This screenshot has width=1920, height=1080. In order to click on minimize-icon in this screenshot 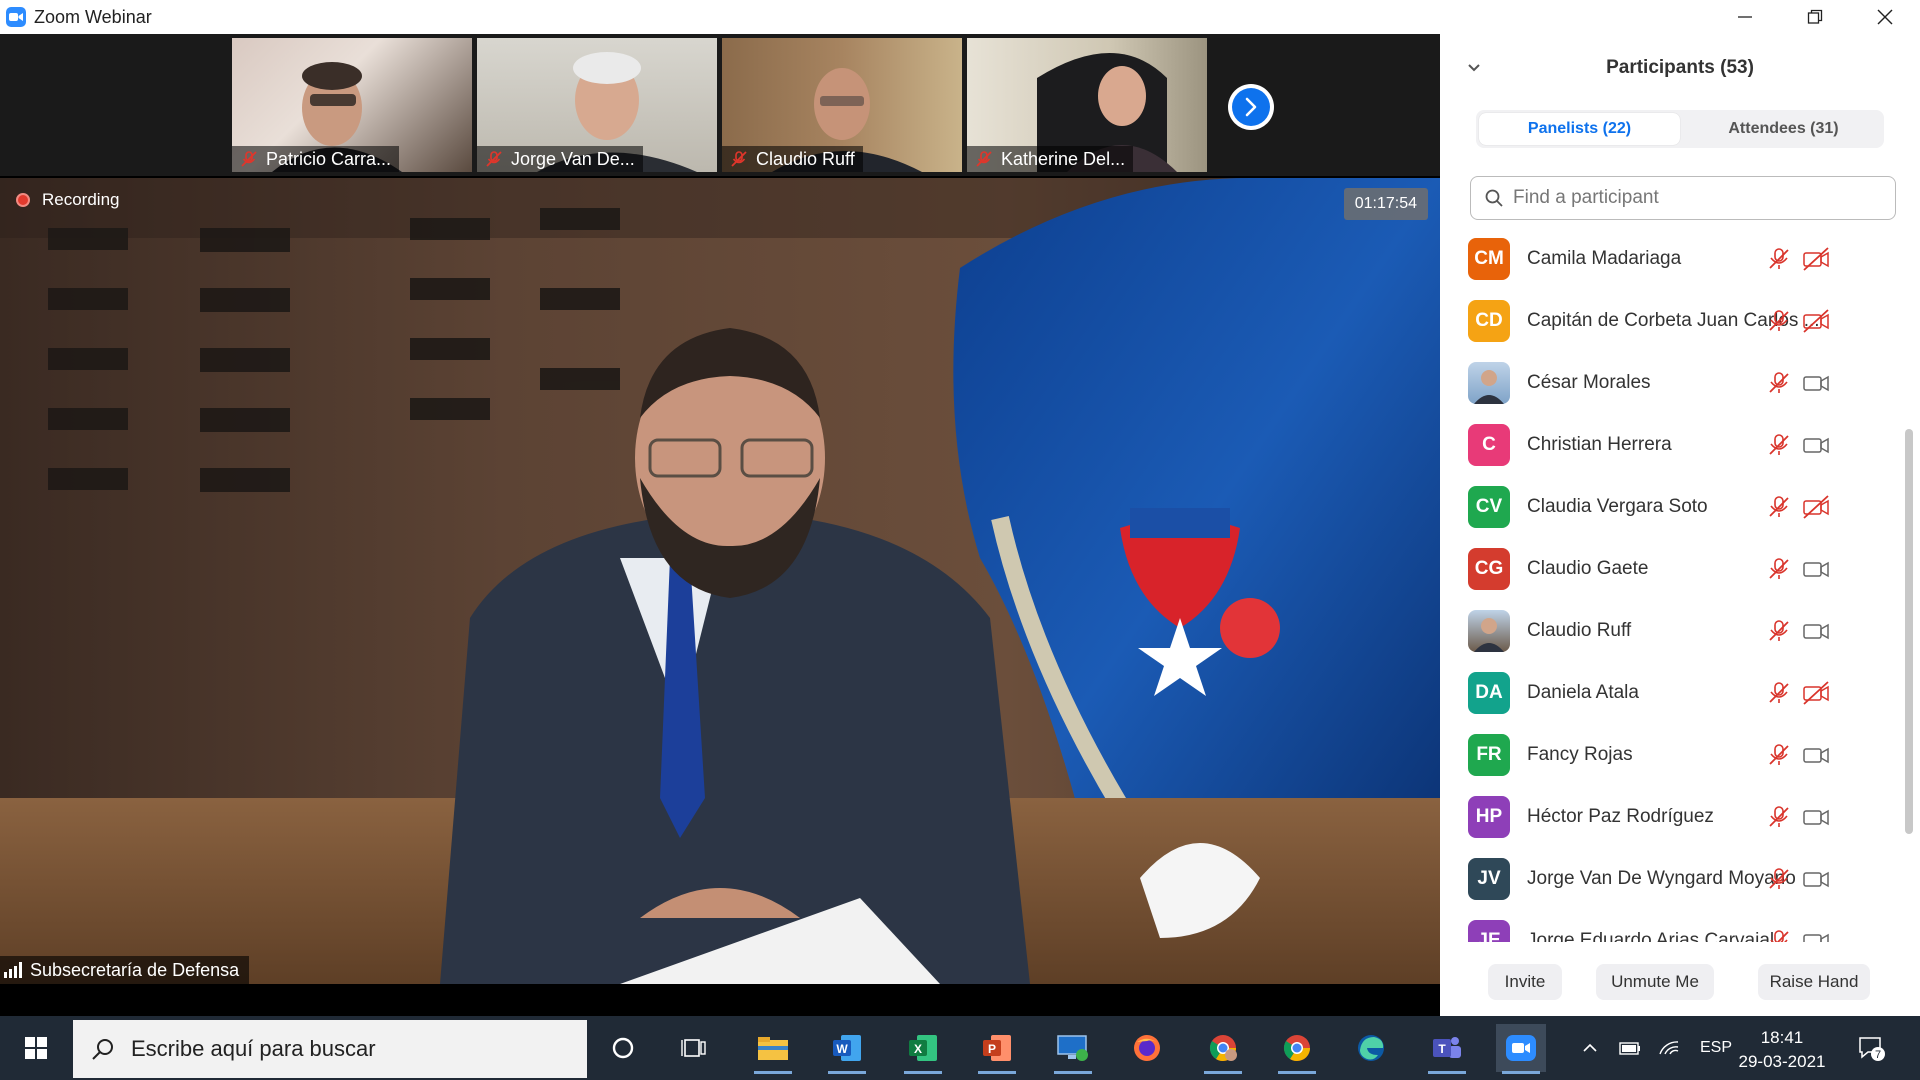, I will do `click(1745, 17)`.